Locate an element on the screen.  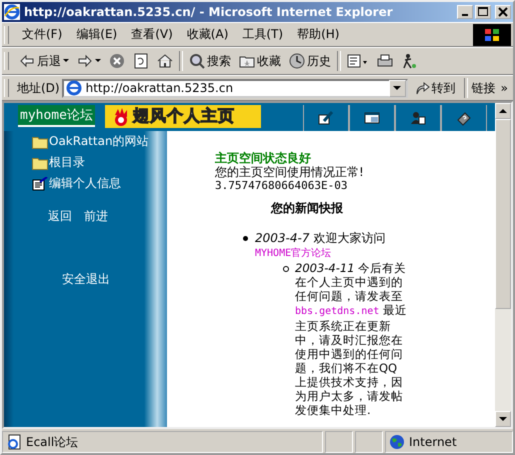
person-icon is located at coordinates (409, 61).